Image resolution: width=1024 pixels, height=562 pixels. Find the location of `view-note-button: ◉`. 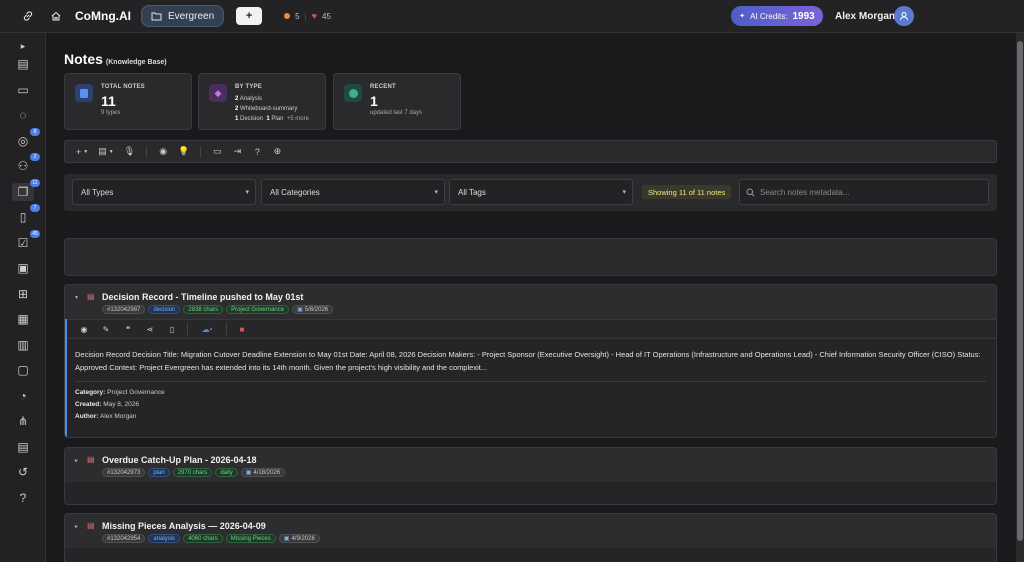

view-note-button: ◉ is located at coordinates (84, 329).